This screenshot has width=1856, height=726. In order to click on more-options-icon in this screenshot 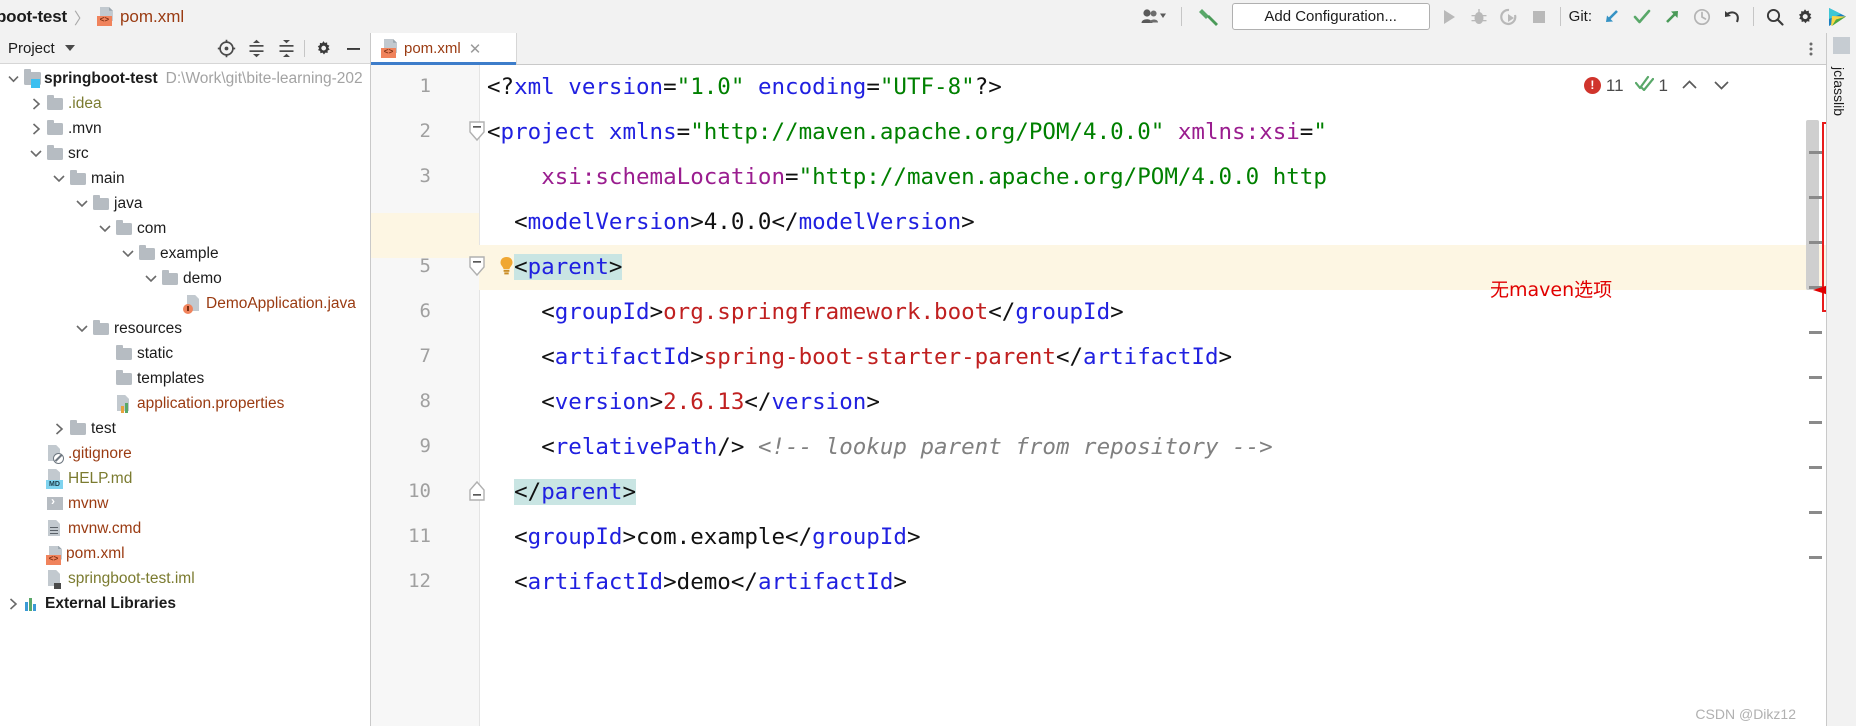, I will do `click(1811, 48)`.